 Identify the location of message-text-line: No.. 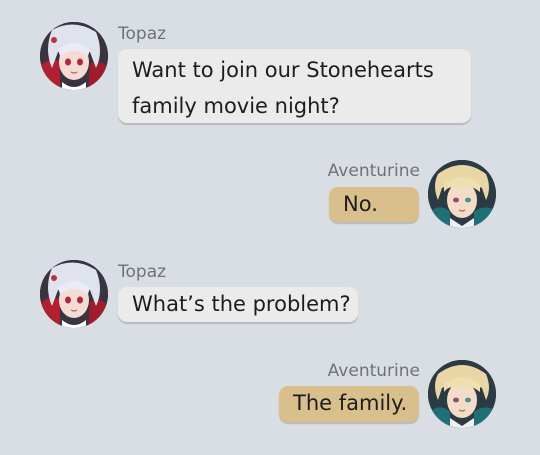
(360, 204).